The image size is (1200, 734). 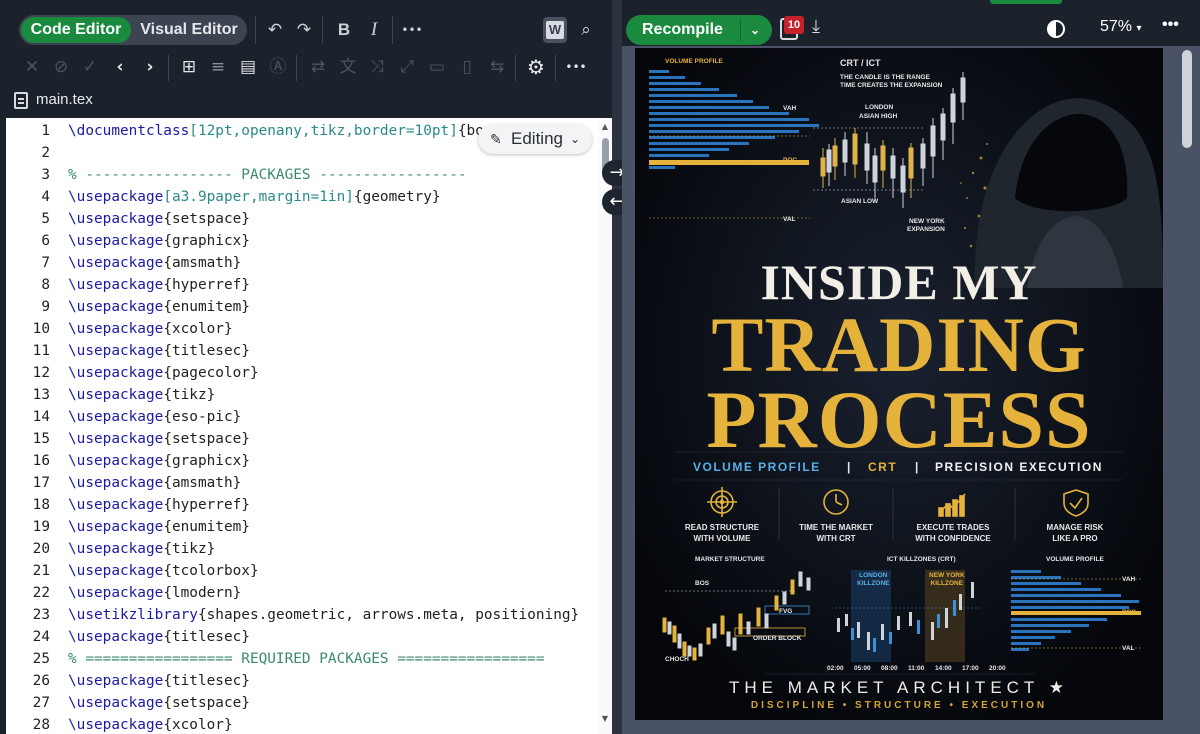 What do you see at coordinates (302, 593) in the screenshot?
I see `code-line: 22 \usepackage{lmodern}` at bounding box center [302, 593].